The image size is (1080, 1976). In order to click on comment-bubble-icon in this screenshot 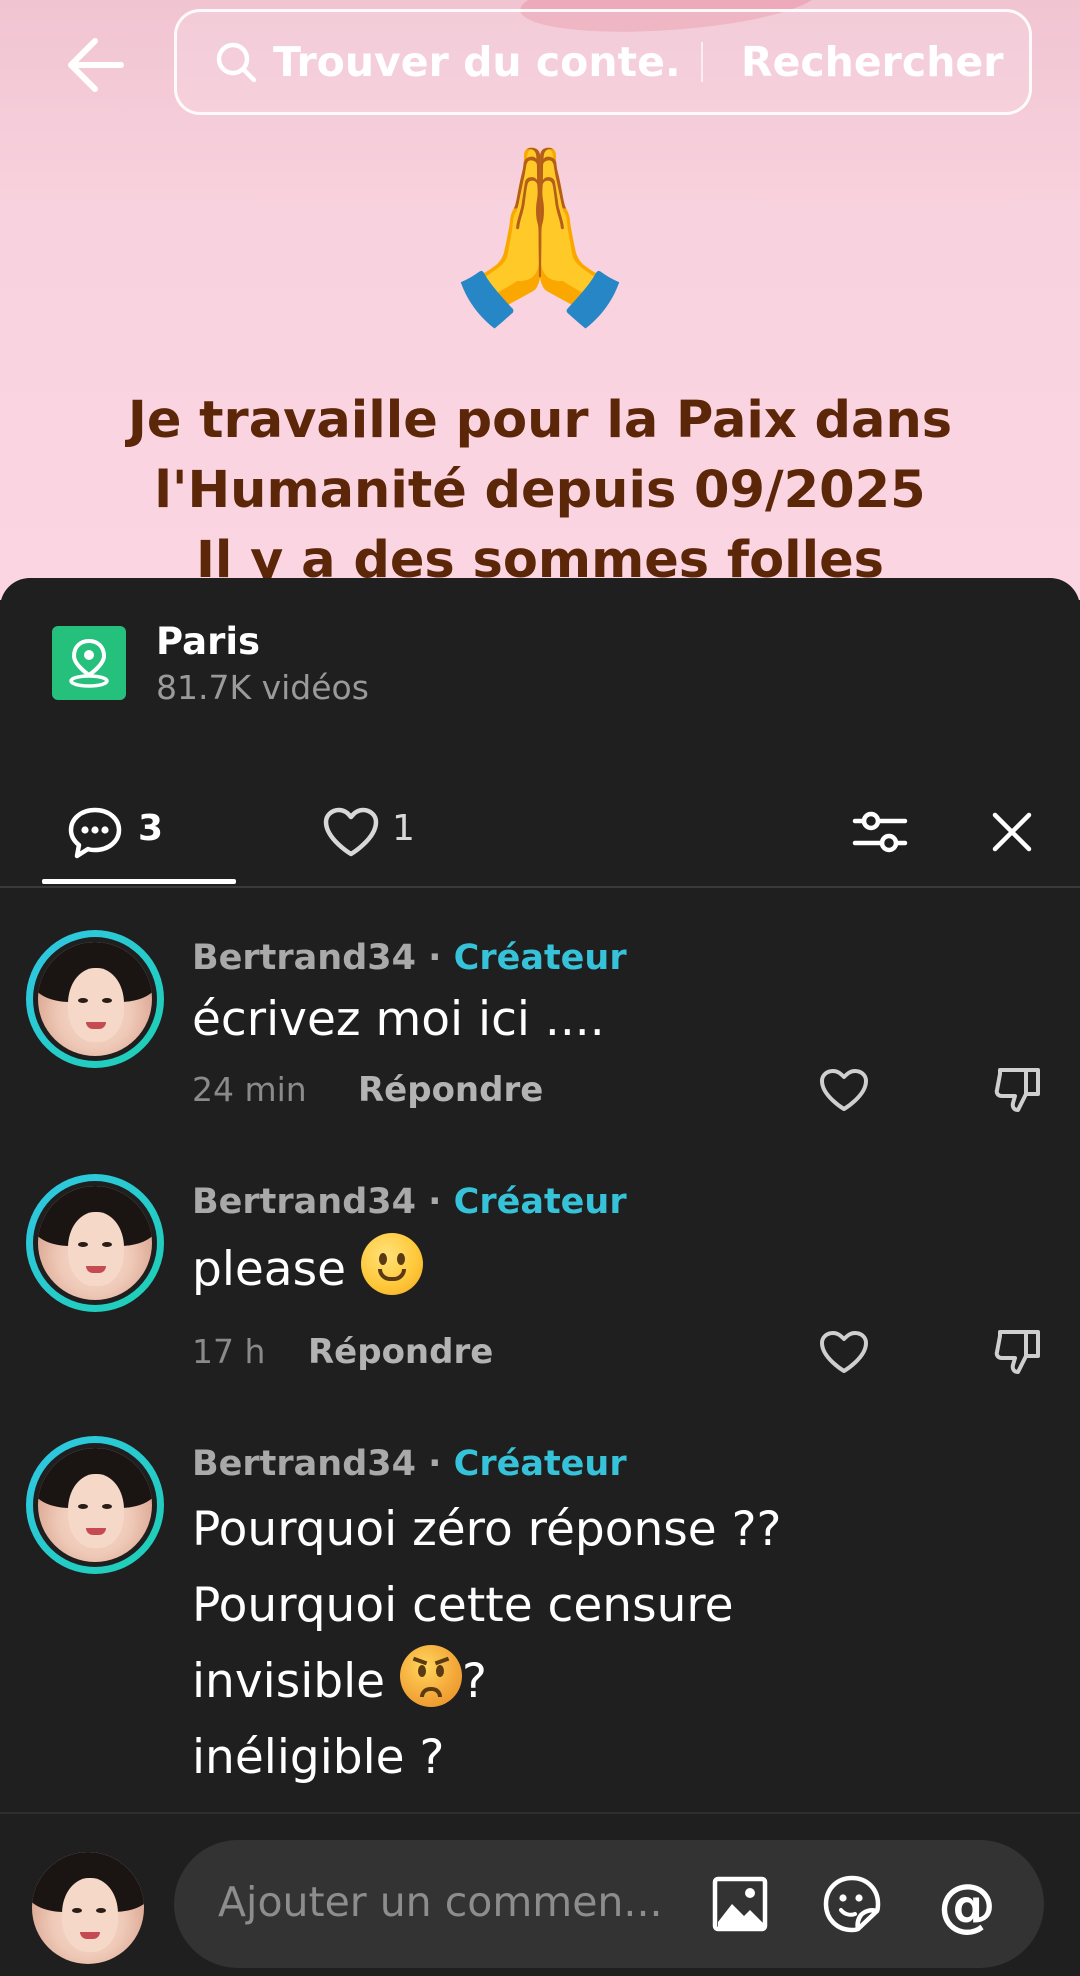, I will do `click(95, 835)`.